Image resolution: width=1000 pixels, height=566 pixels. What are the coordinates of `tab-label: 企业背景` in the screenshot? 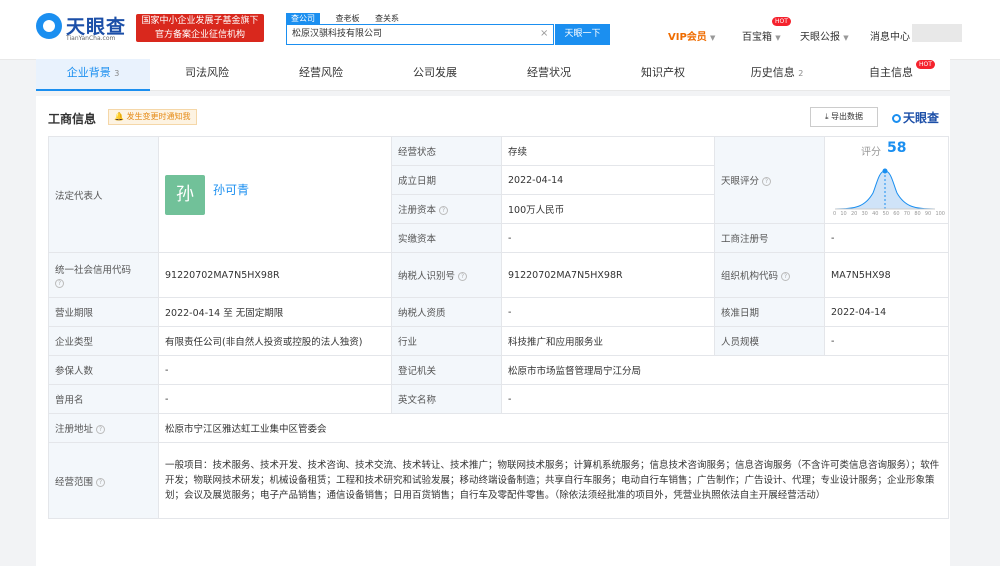 It's located at (88, 72).